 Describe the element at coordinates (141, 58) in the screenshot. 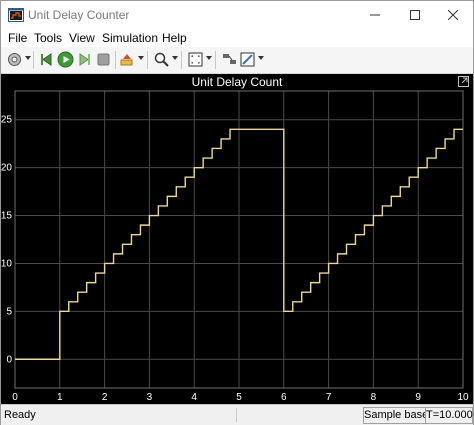

I see `highlight-dropdown-icon` at that location.